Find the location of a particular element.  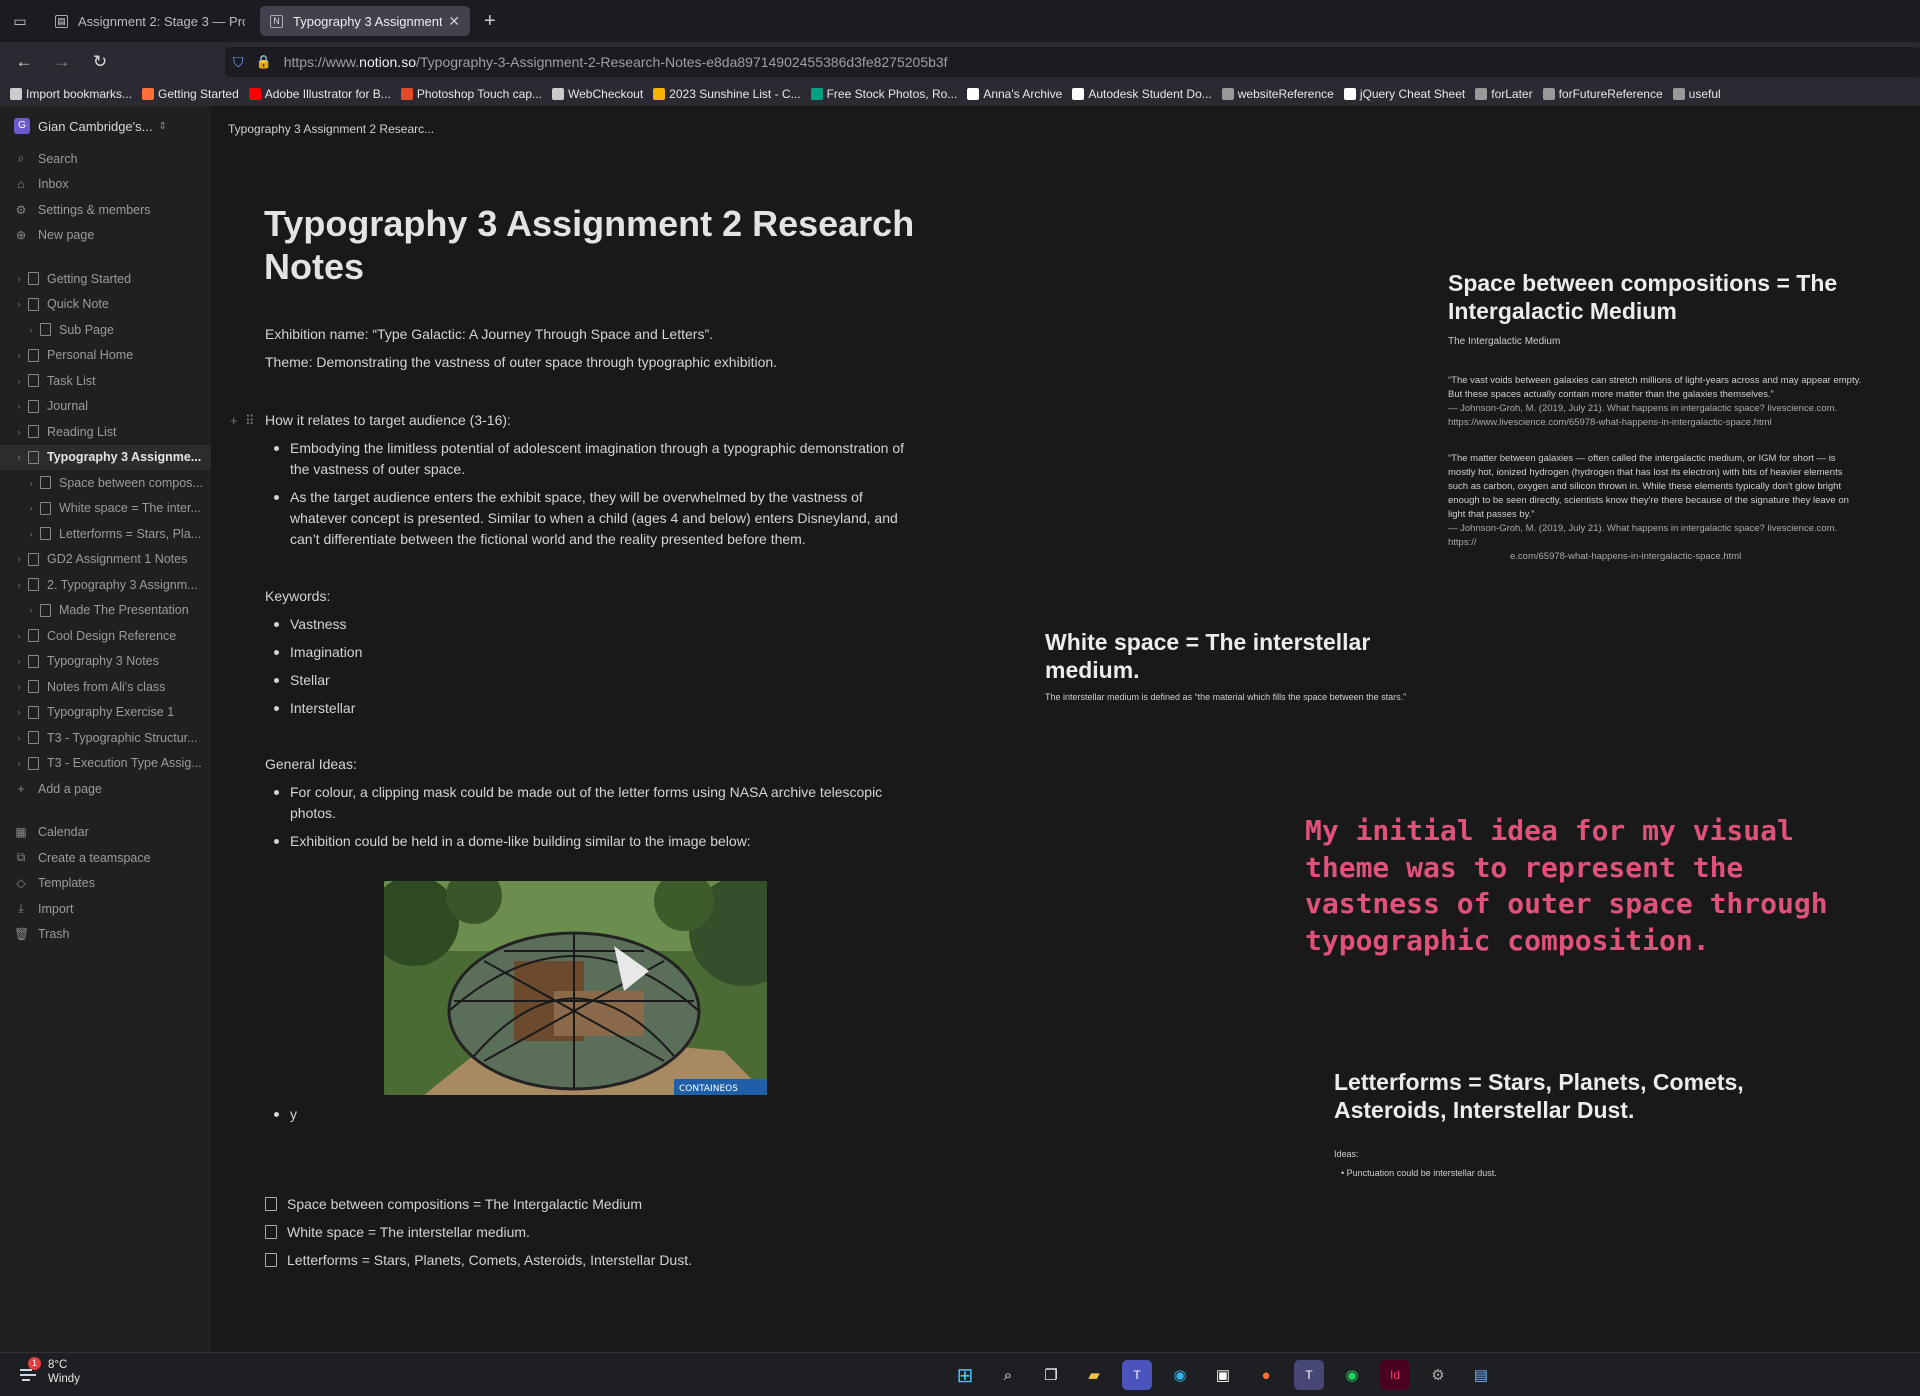

sidebar-item-settings-members: ⚙ Settings & members is located at coordinates (105, 210).